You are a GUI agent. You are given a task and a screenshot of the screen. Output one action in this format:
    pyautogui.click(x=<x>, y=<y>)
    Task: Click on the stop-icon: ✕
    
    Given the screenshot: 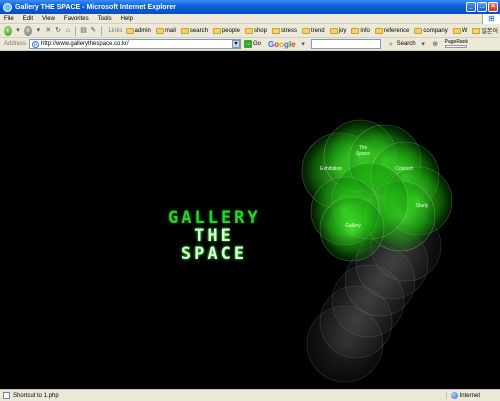 What is the action you would take?
    pyautogui.click(x=48, y=30)
    